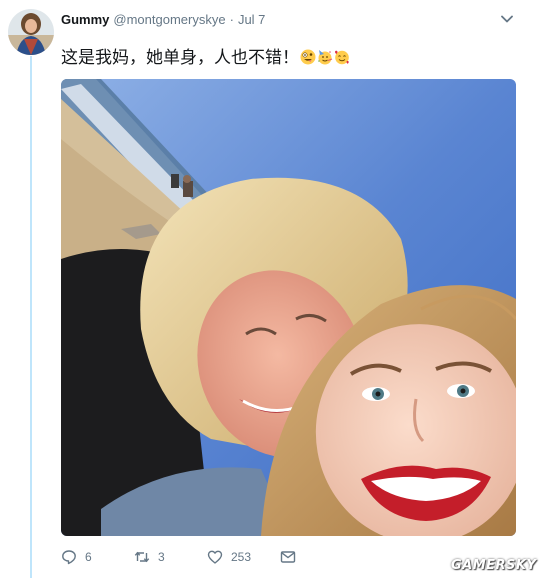  I want to click on tweet-header: Gummy @montgomeryskye · Jul 7, so click(295, 19).